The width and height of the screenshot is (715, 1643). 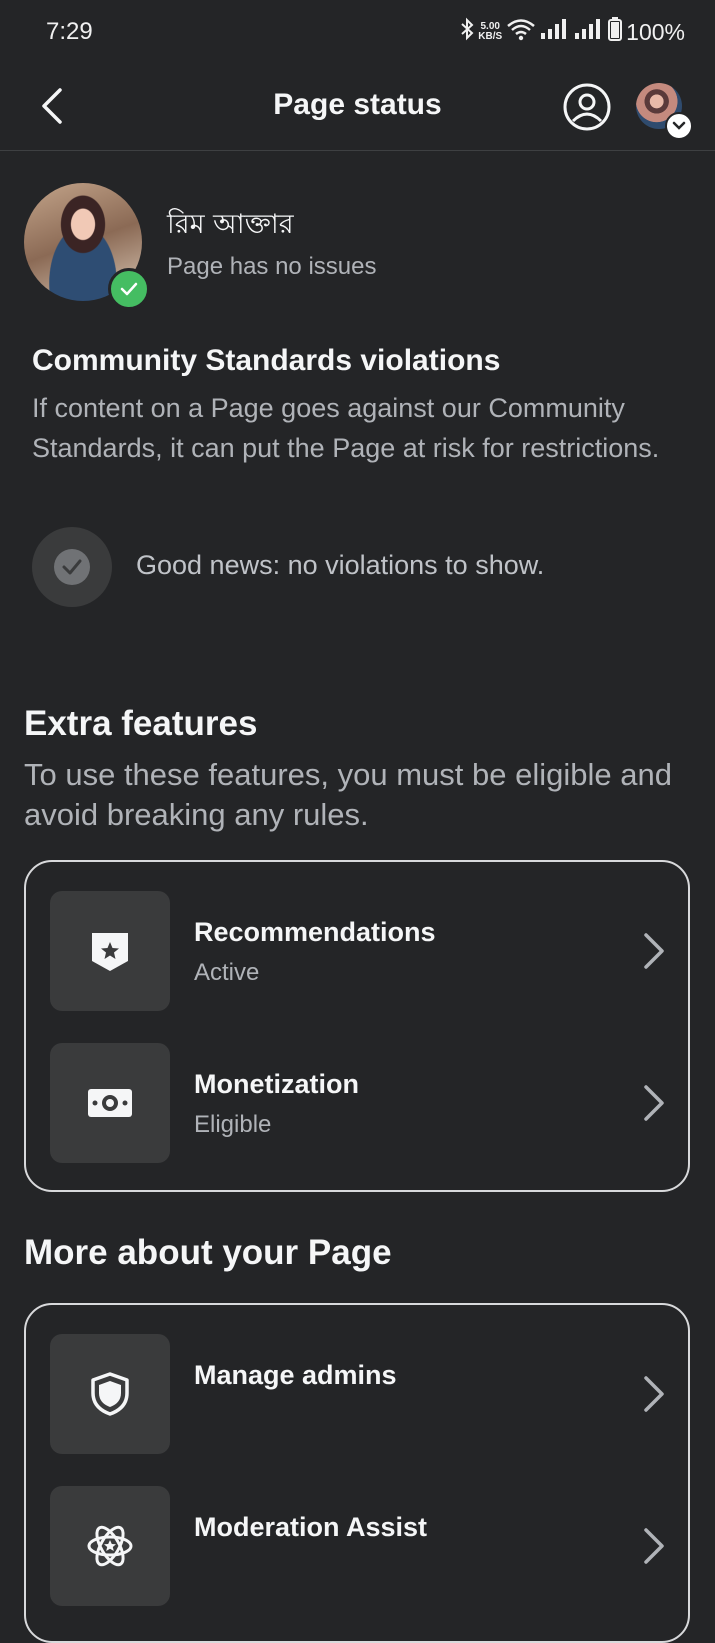 What do you see at coordinates (227, 972) in the screenshot?
I see `recommendations-status: Active` at bounding box center [227, 972].